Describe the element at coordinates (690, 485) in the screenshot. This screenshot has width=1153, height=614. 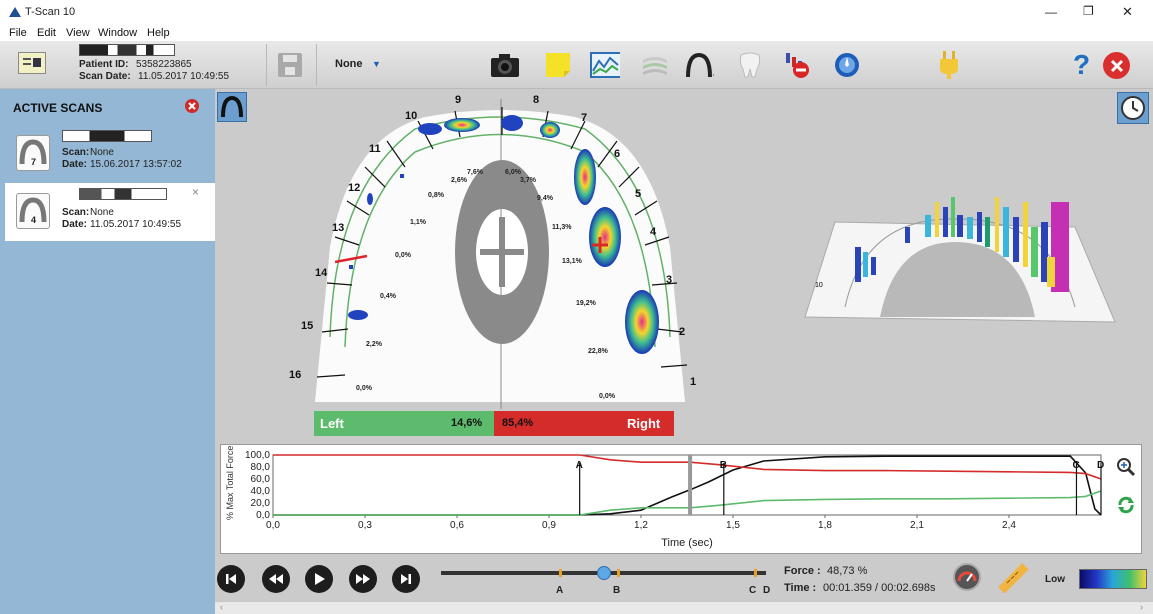
I see `time-cursor` at that location.